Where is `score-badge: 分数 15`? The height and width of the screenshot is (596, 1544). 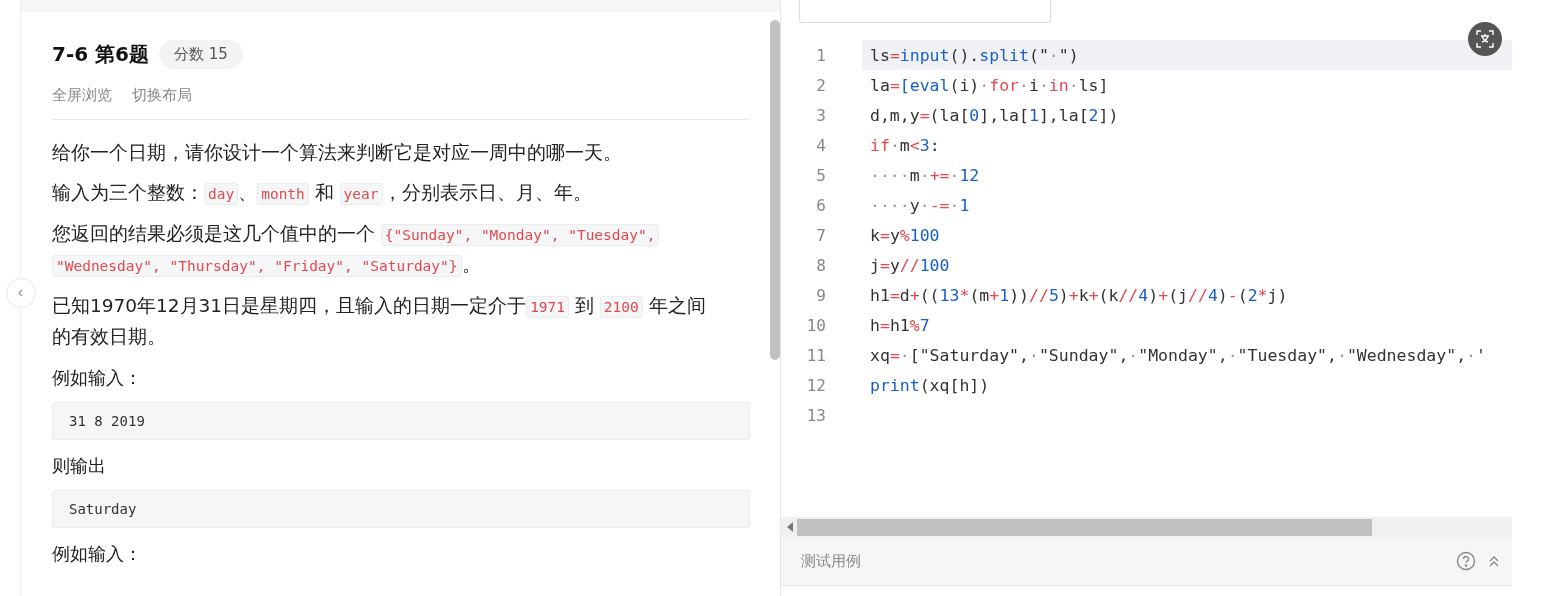 score-badge: 分数 15 is located at coordinates (201, 54).